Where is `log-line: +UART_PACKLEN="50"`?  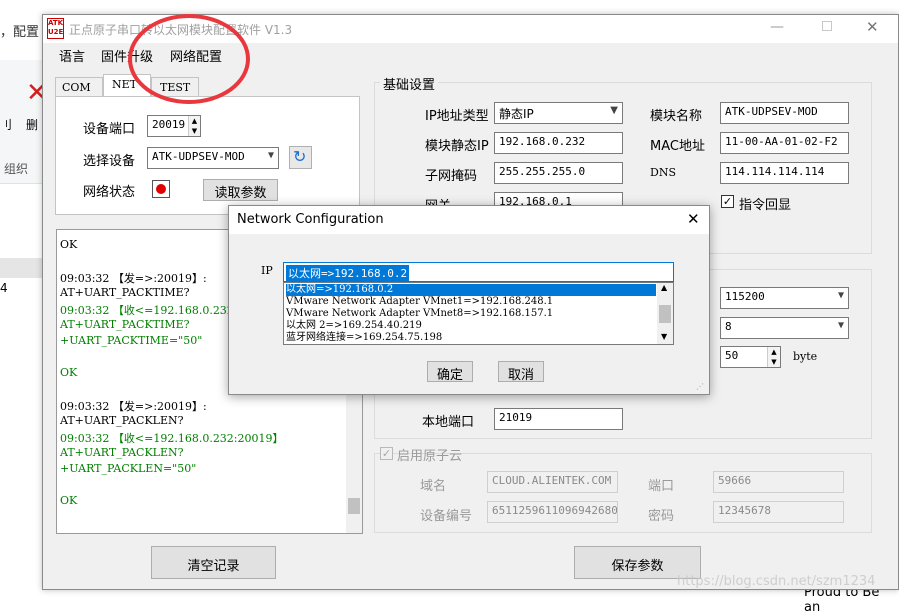 log-line: +UART_PACKLEN="50" is located at coordinates (128, 468).